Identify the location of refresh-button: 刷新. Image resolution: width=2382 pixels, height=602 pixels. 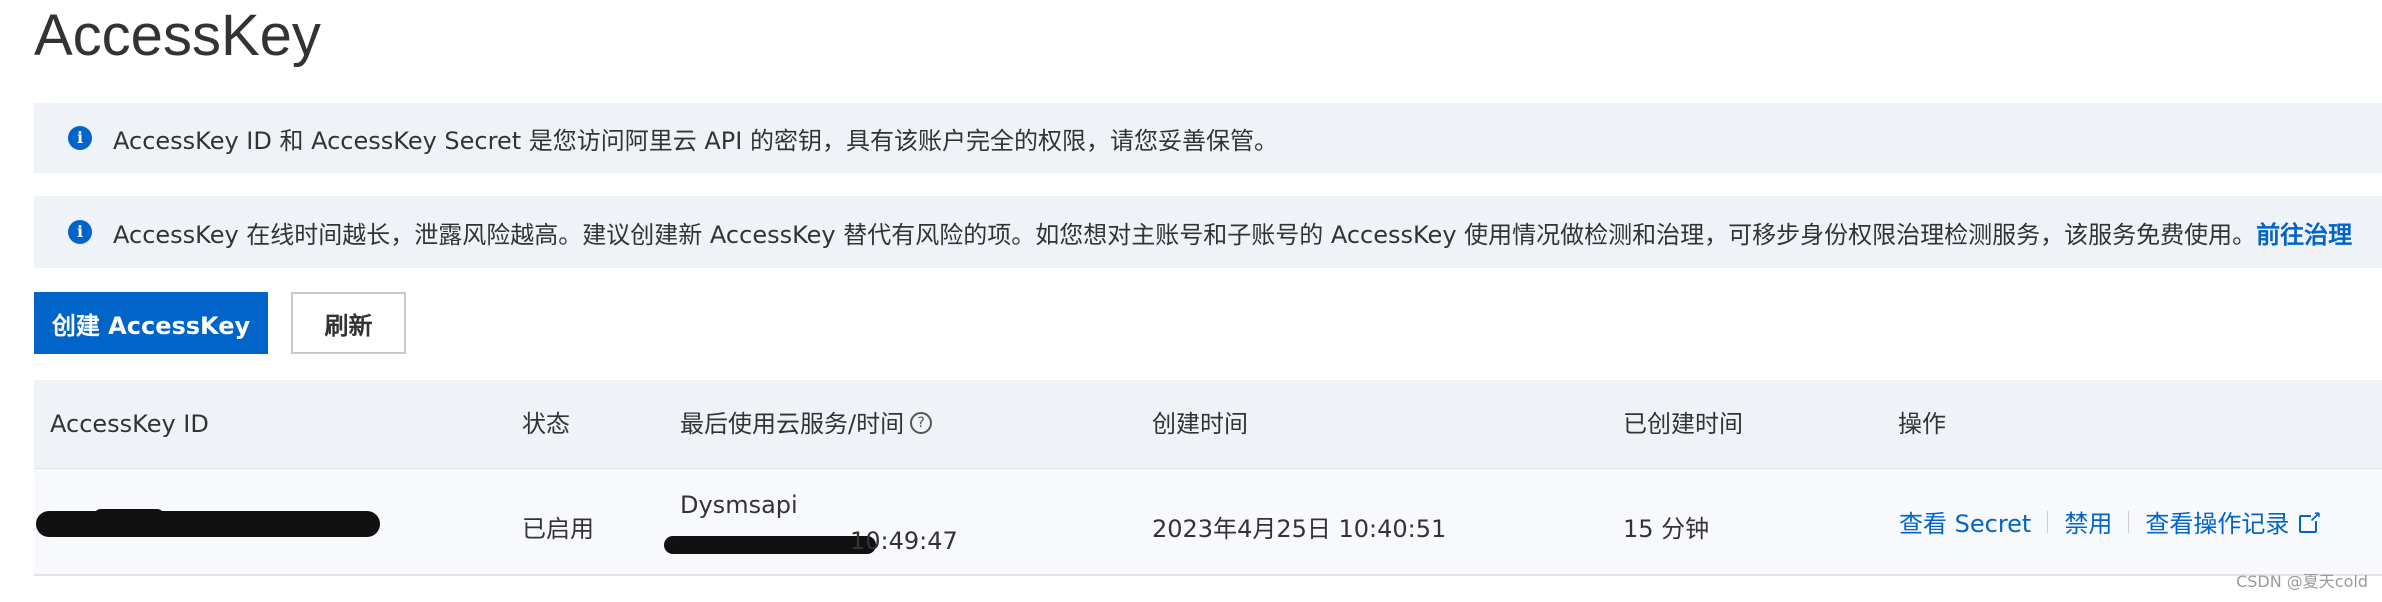
(348, 323).